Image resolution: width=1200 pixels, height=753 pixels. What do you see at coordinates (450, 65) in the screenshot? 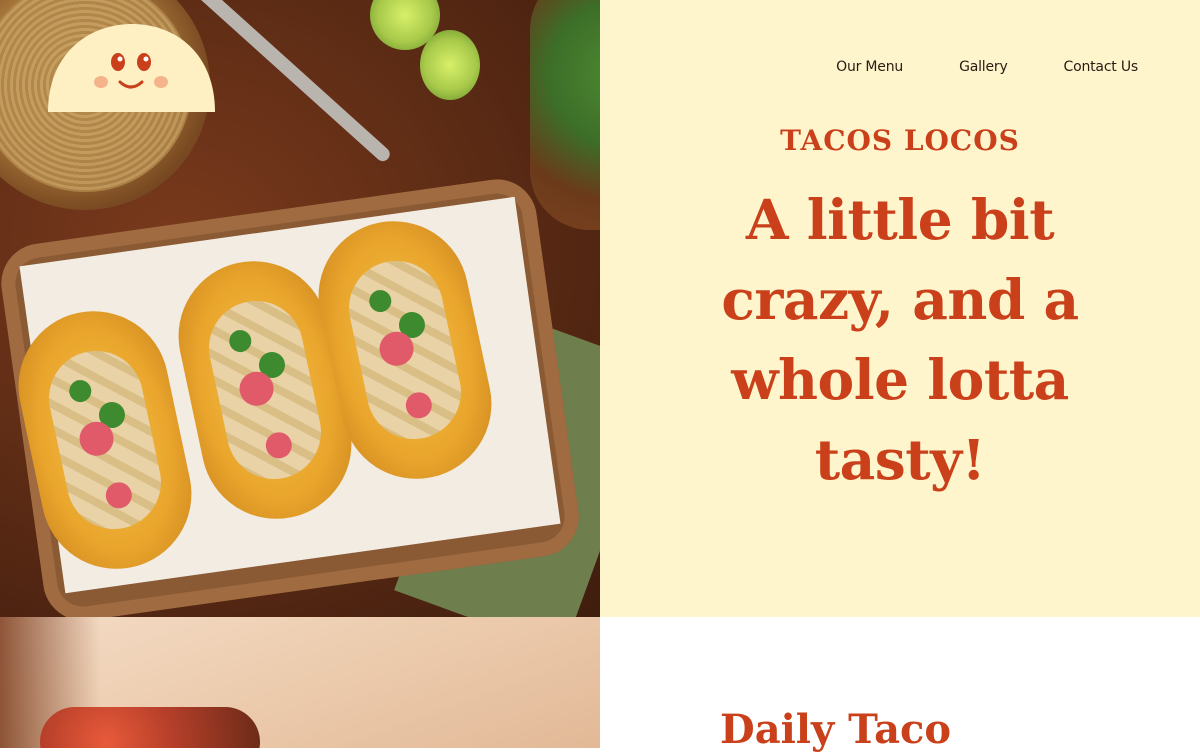
I see `lime-wedge` at bounding box center [450, 65].